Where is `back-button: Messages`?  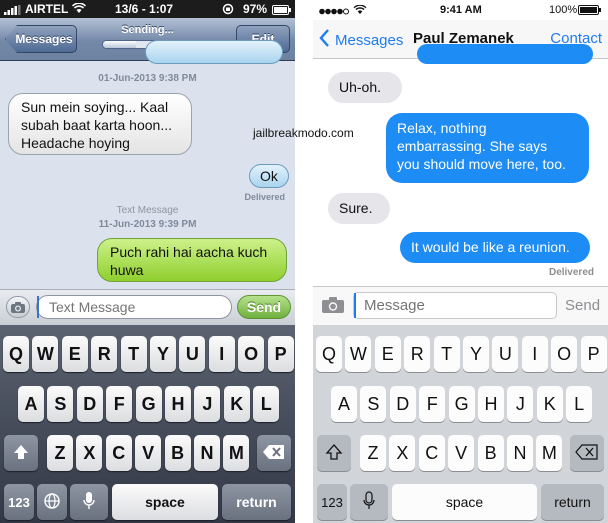
back-button: Messages is located at coordinates (361, 40).